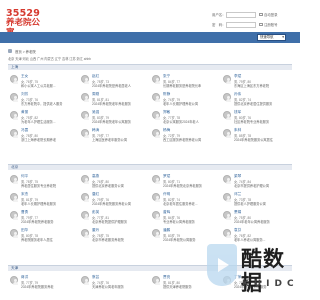  I want to click on listing-card: 钱军 男, 80岁, 76 社区养老院专业养老服务, so click(256, 118).